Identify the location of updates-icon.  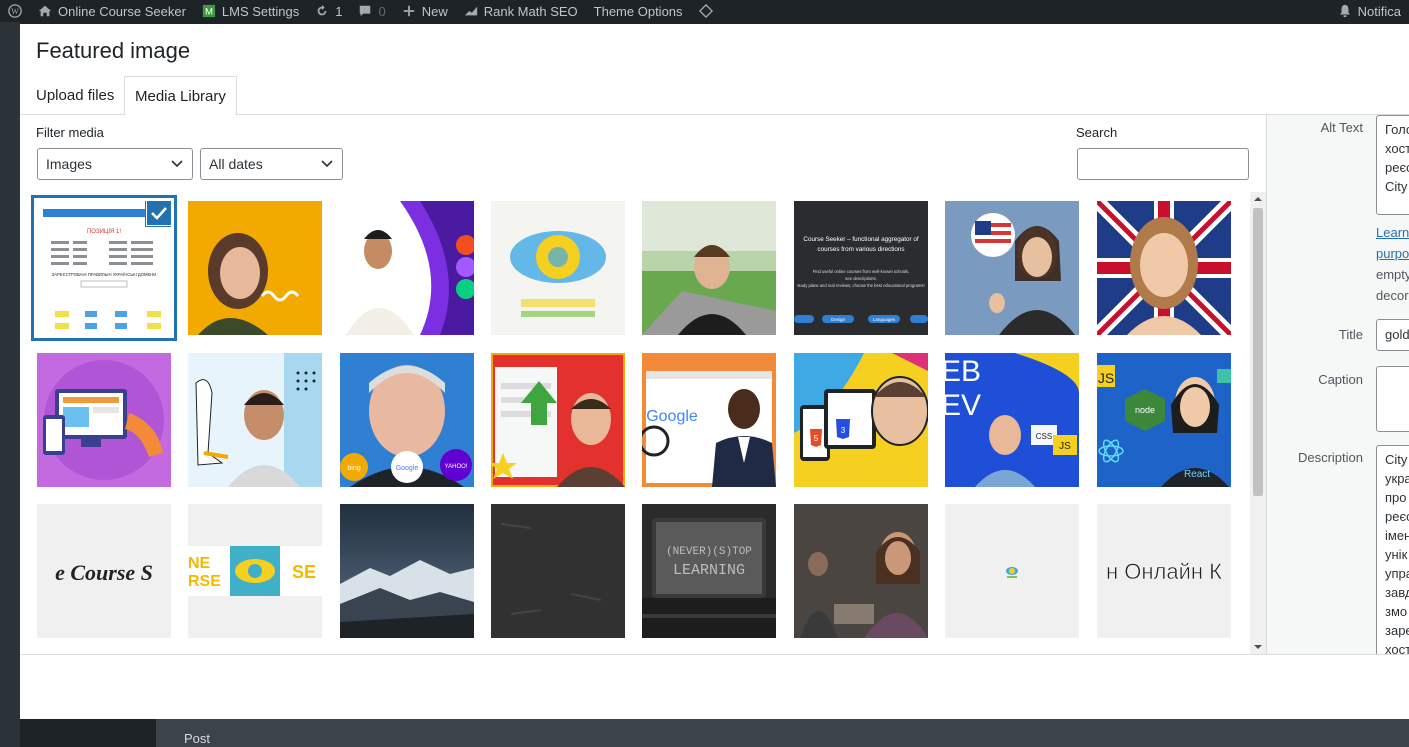
(322, 10).